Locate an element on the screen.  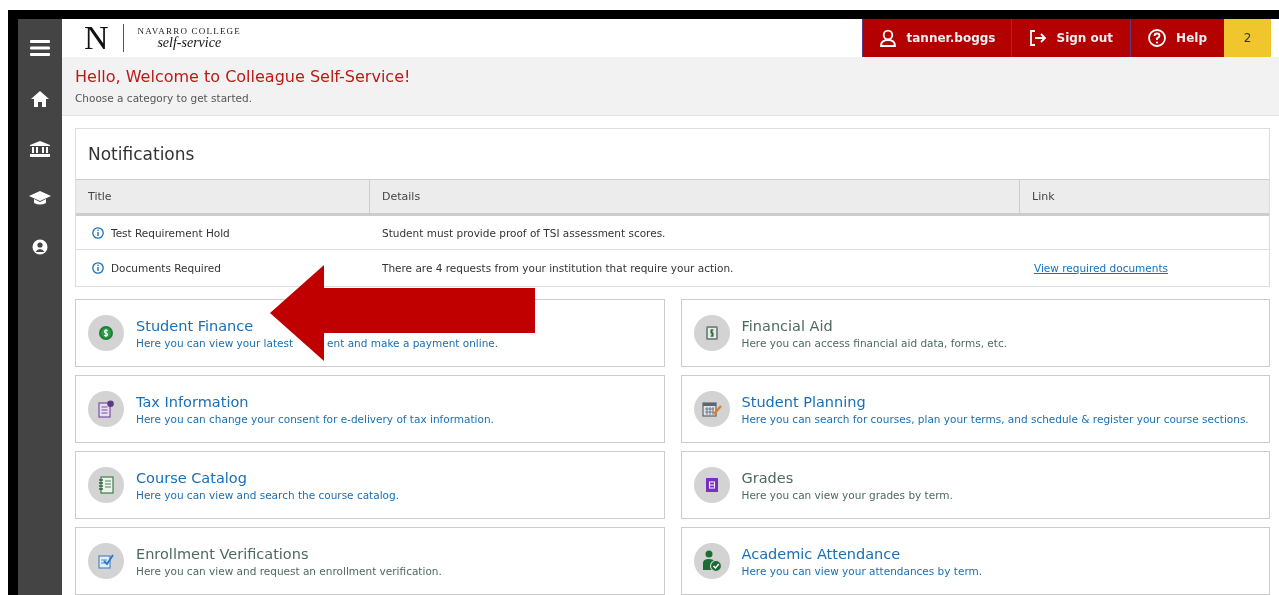
college-name: NAVARRO COLLEGE is located at coordinates (189, 31).